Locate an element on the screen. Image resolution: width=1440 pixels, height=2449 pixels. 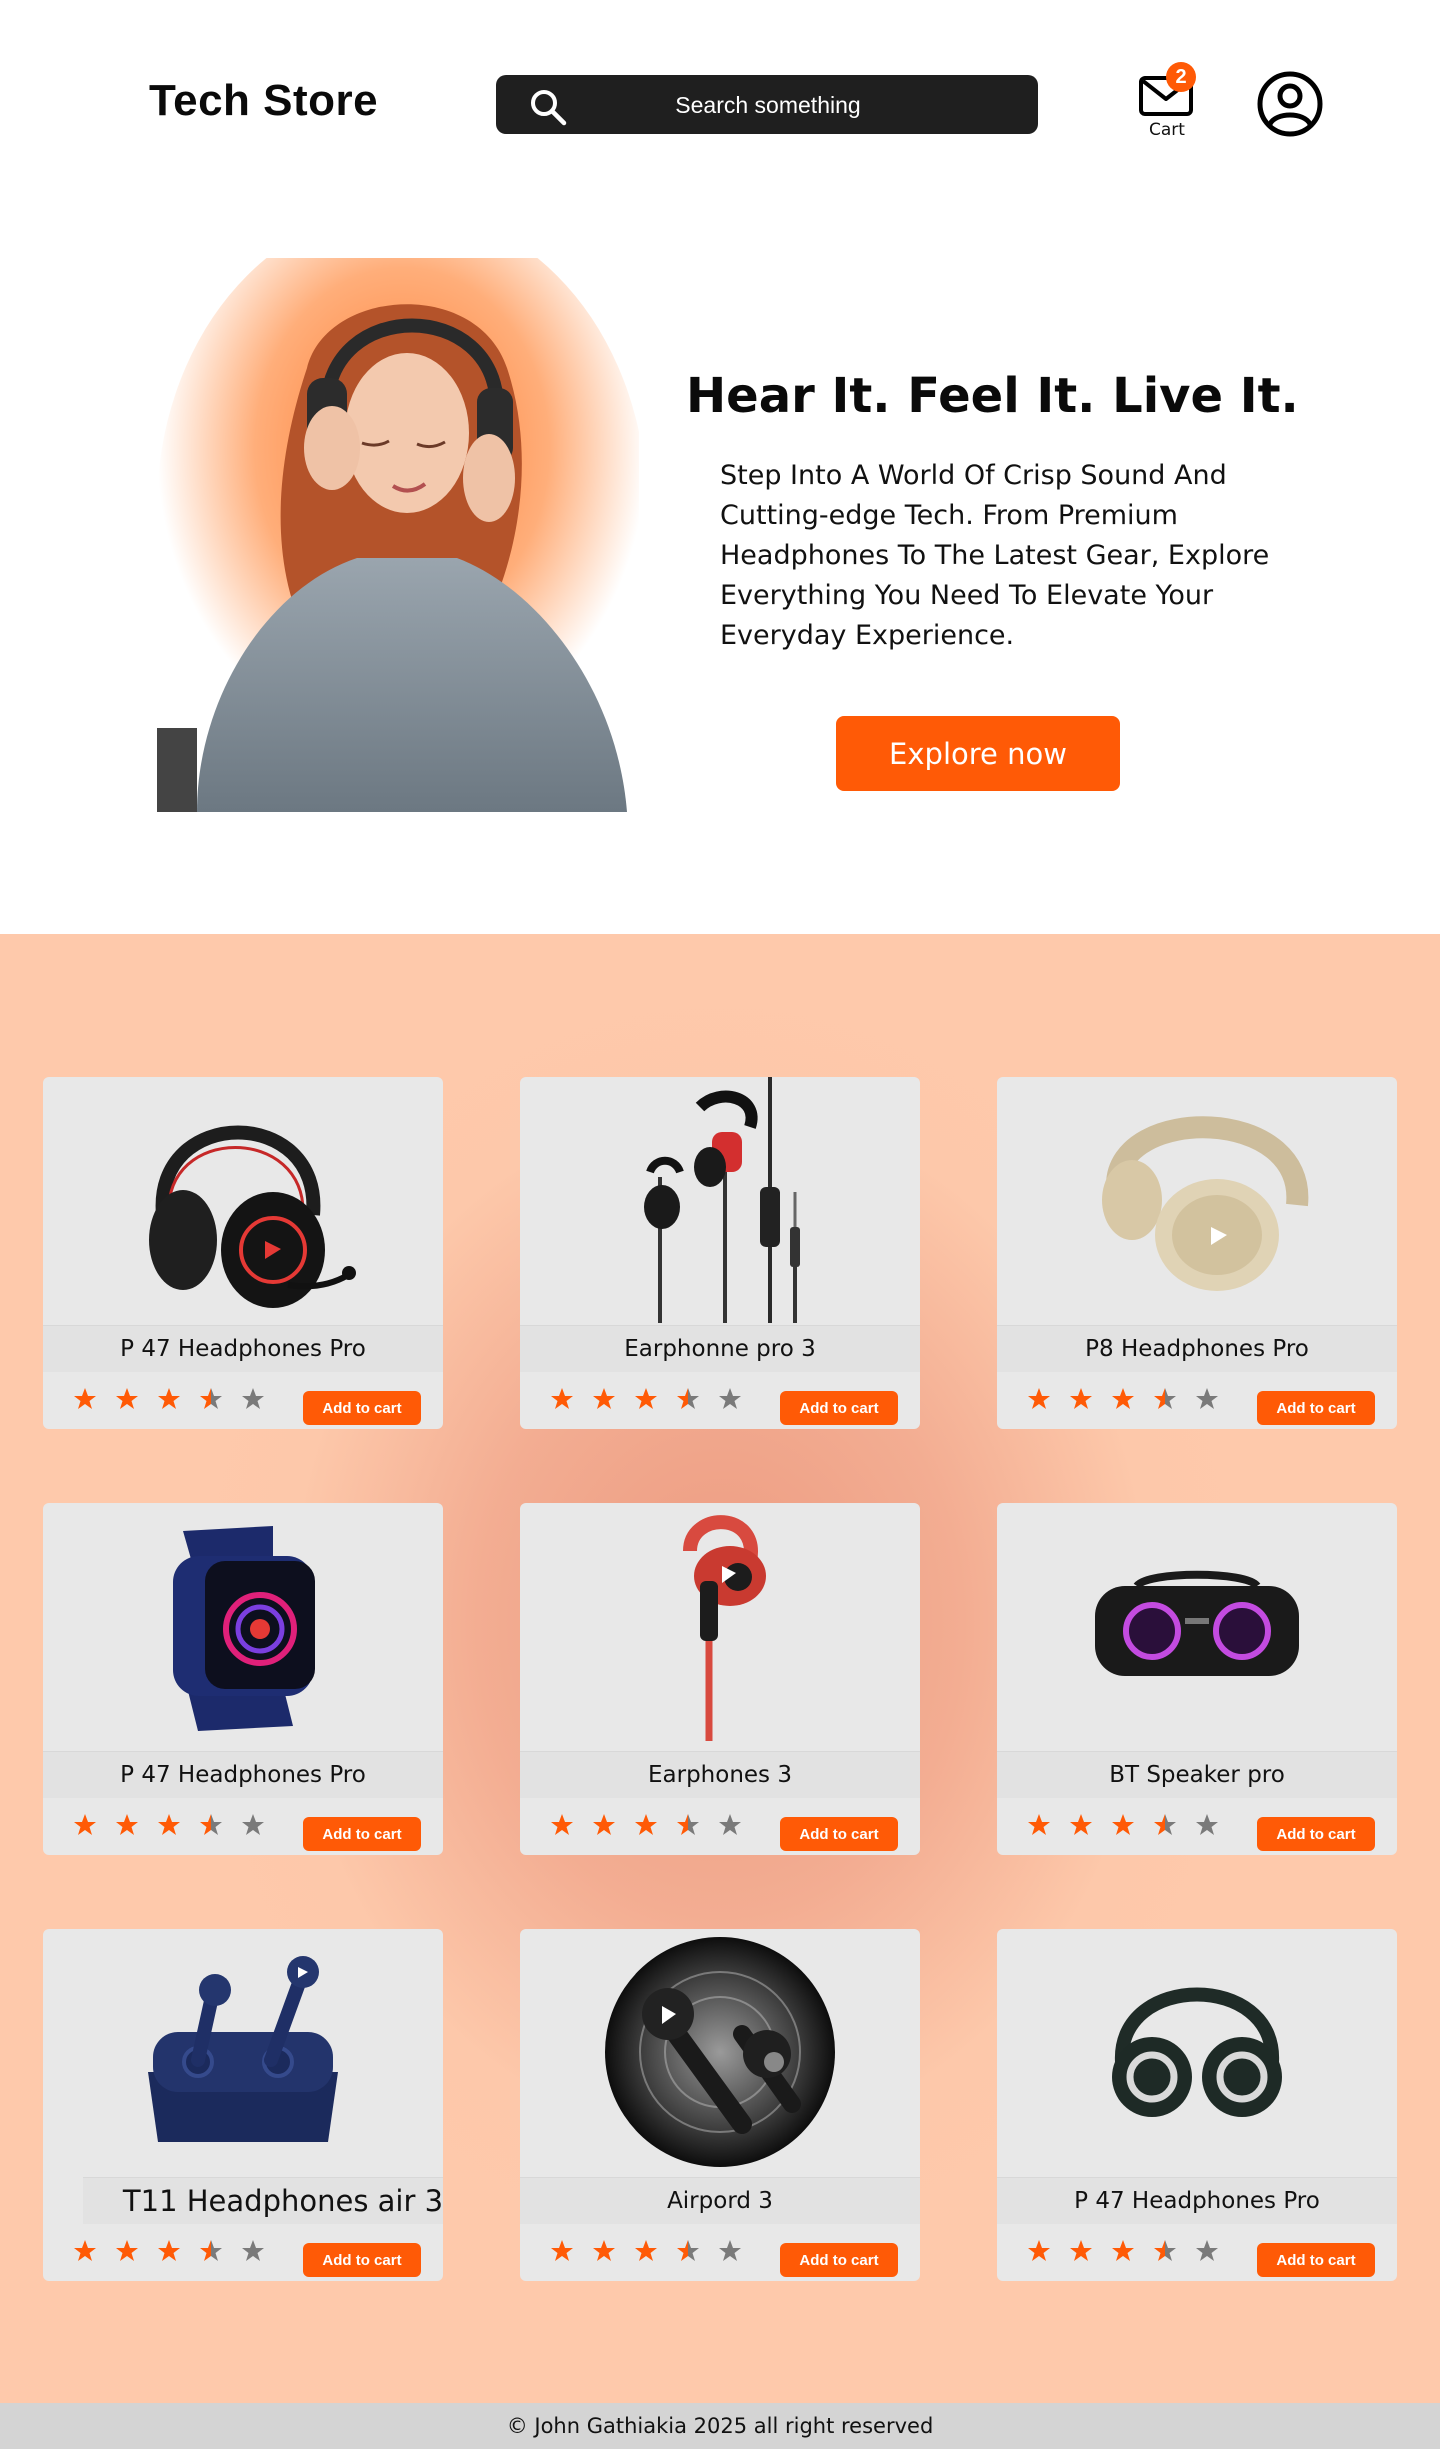
search-icon is located at coordinates (548, 107).